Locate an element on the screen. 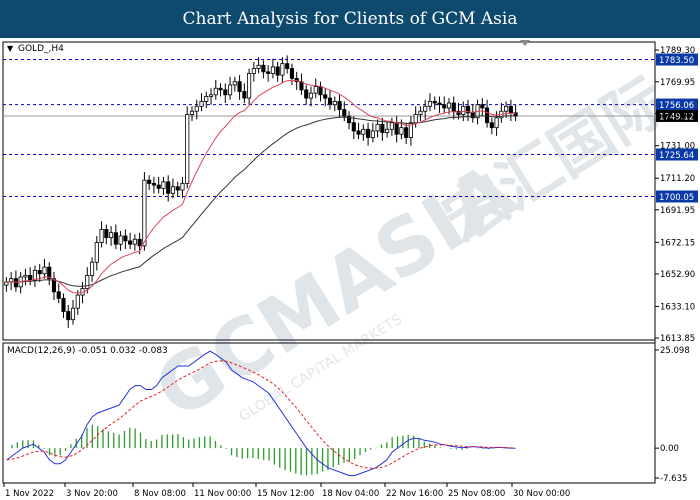 The width and height of the screenshot is (700, 500). level-tag-label: 1700.05 is located at coordinates (676, 198).